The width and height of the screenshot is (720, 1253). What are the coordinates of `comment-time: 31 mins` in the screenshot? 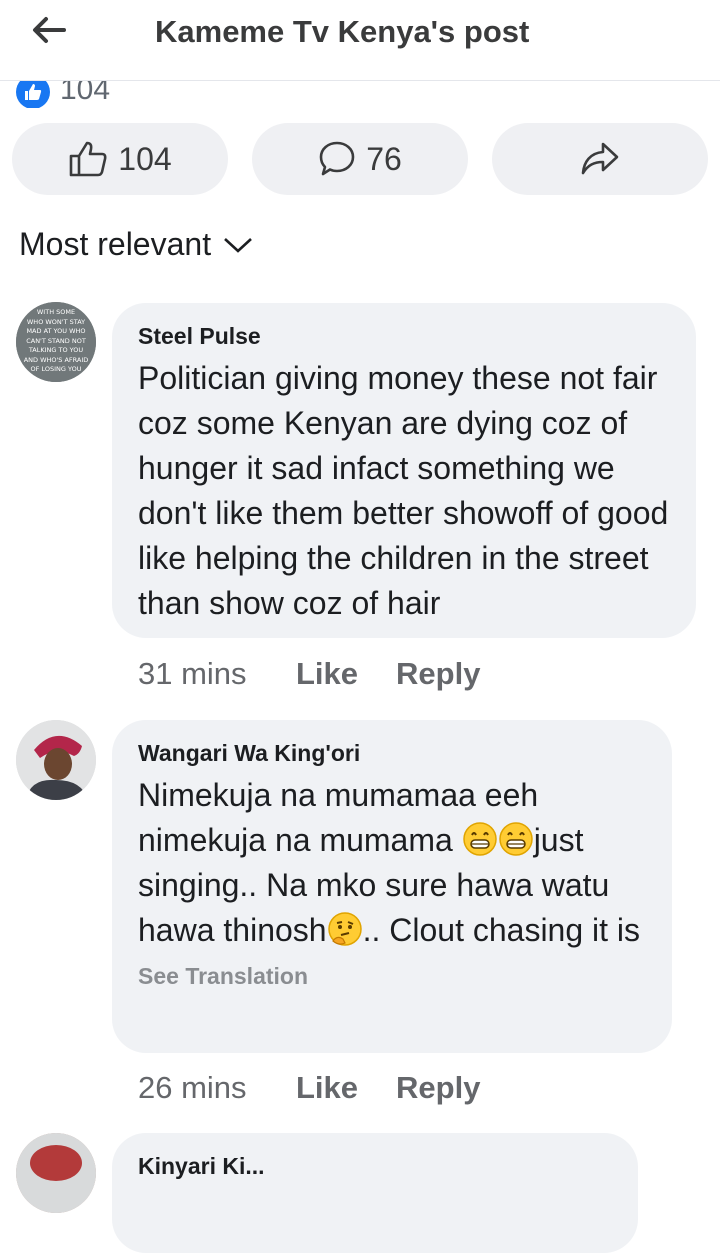 It's located at (192, 673).